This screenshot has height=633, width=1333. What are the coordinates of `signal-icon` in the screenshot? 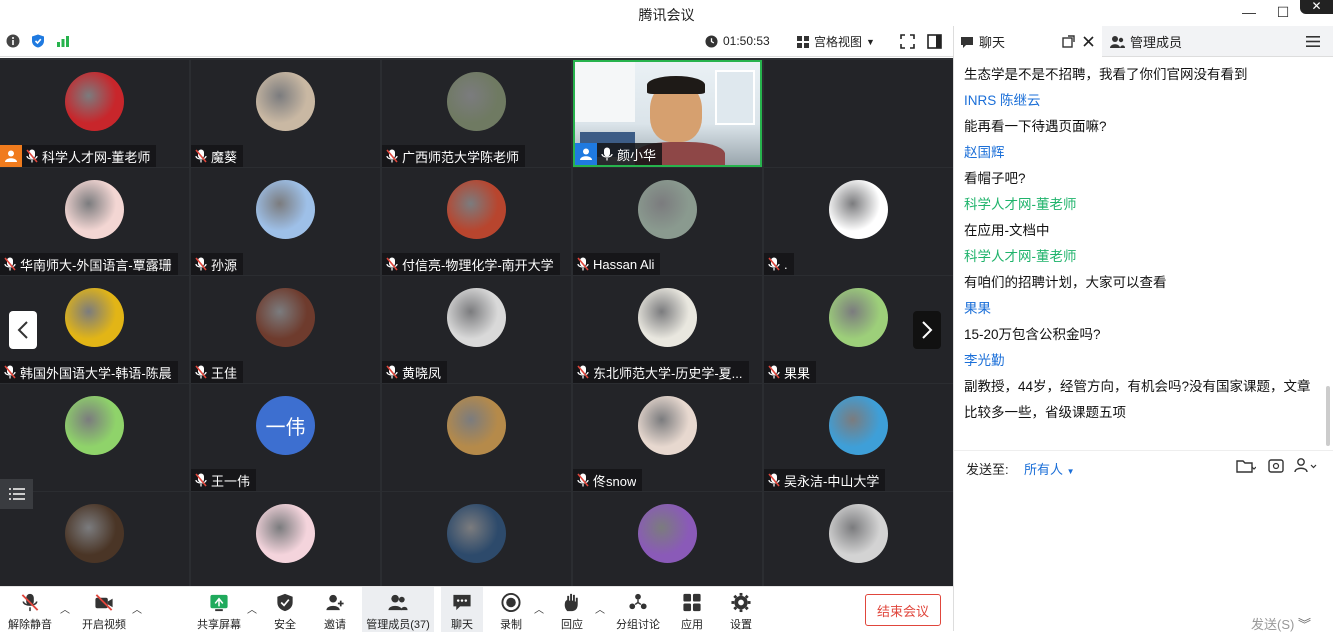 It's located at (63, 41).